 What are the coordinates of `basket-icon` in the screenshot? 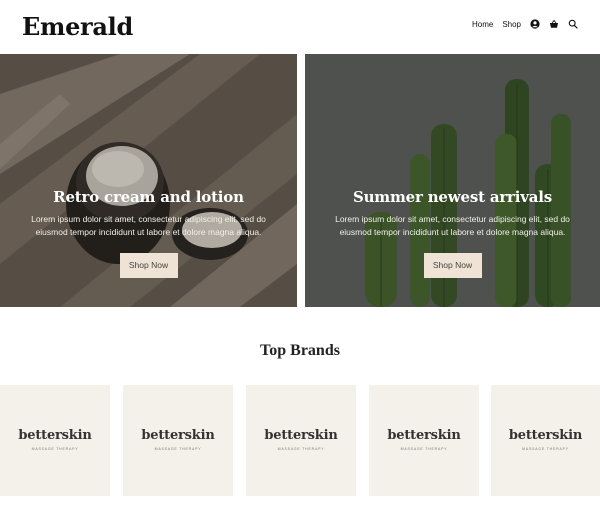 It's located at (554, 24).